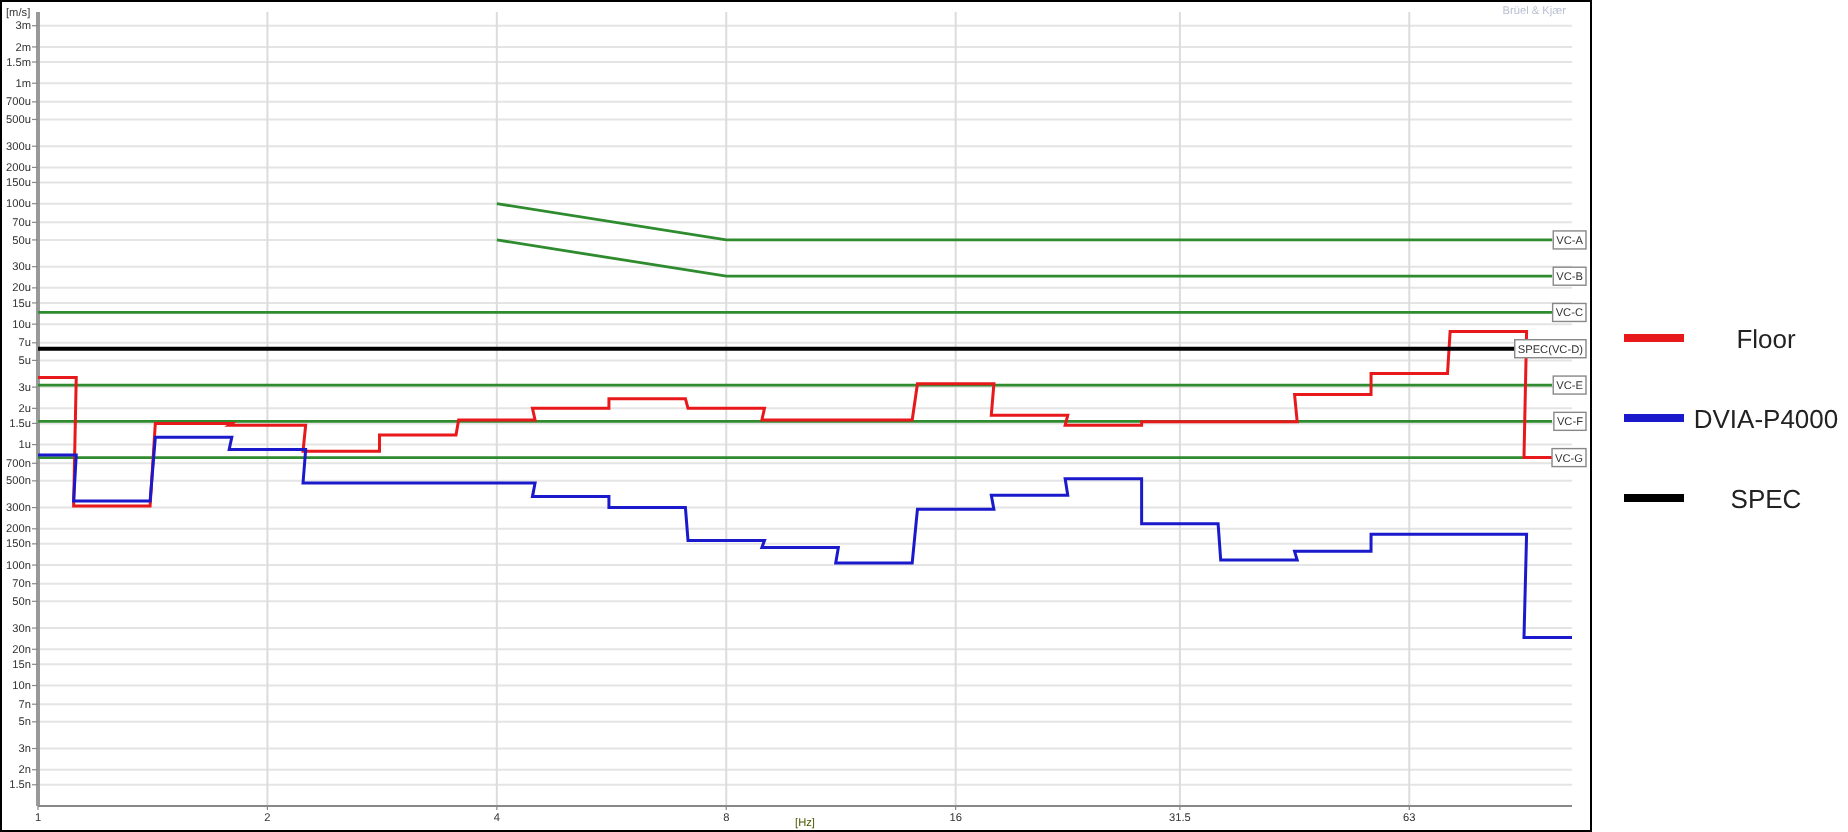 The image size is (1848, 832). I want to click on legend-label: DVIA-P4000, so click(1766, 418).